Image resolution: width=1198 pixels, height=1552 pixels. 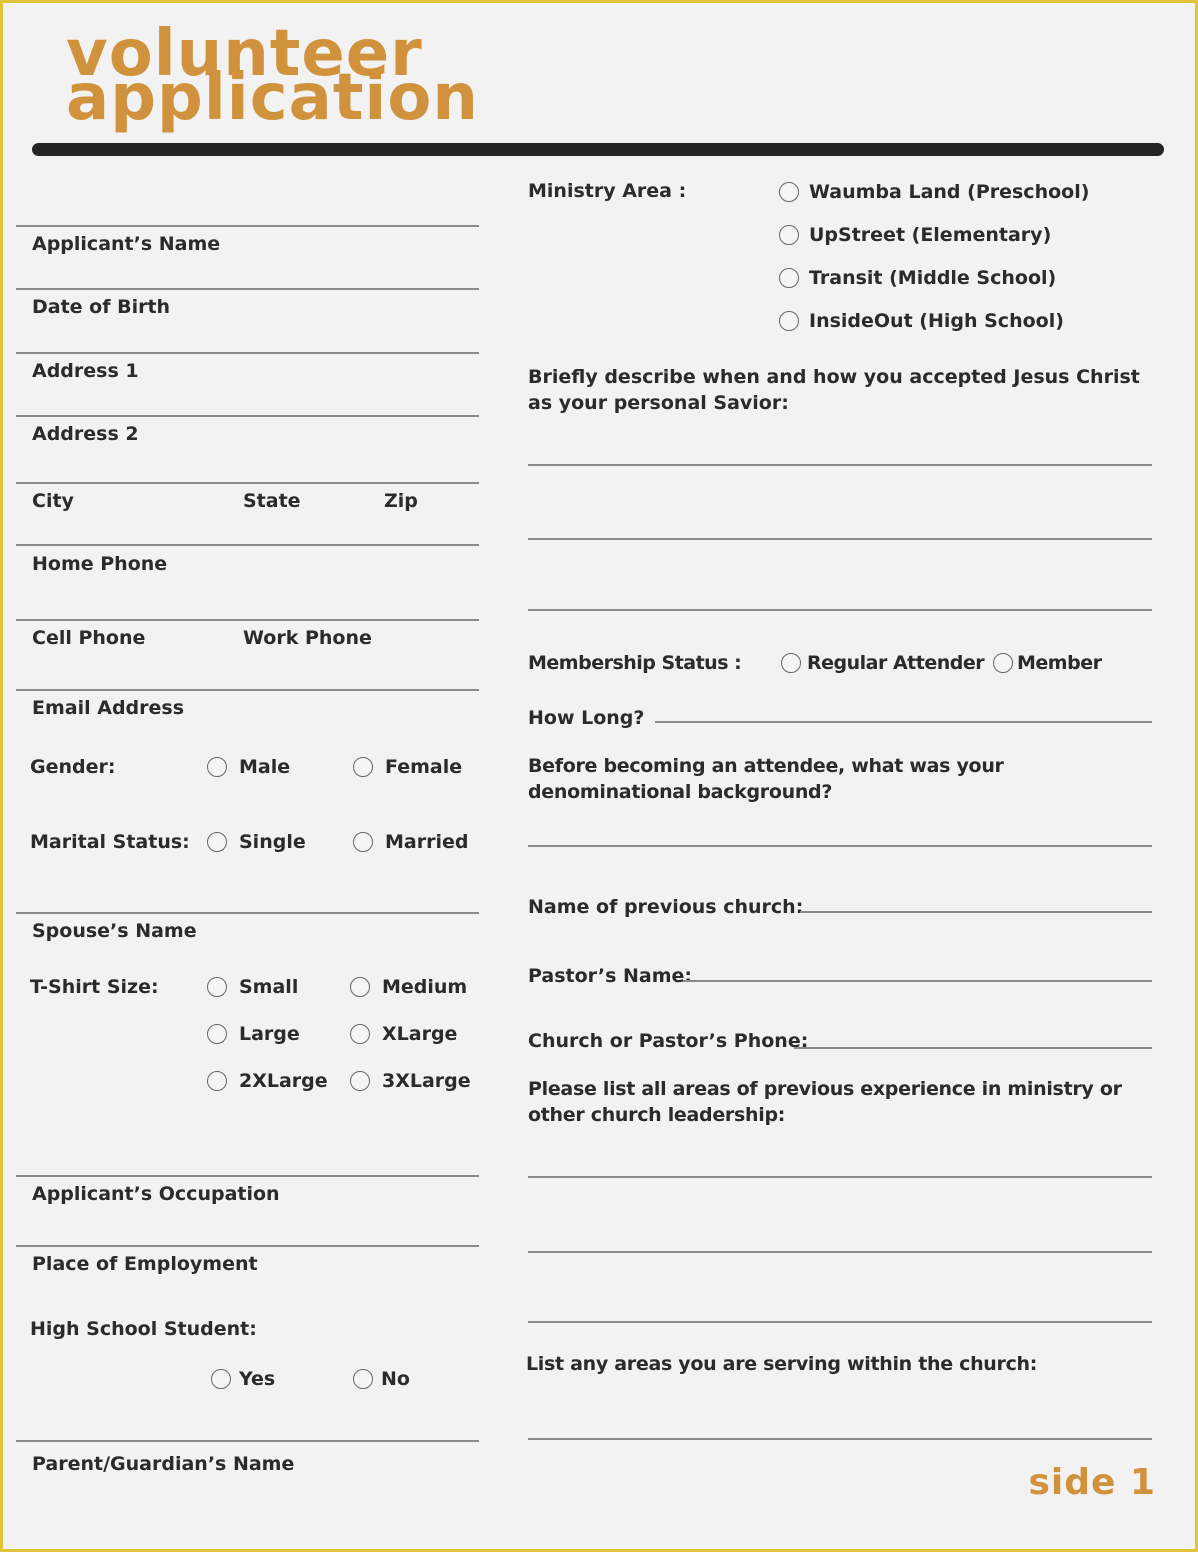 I want to click on city-label: City, so click(x=53, y=501).